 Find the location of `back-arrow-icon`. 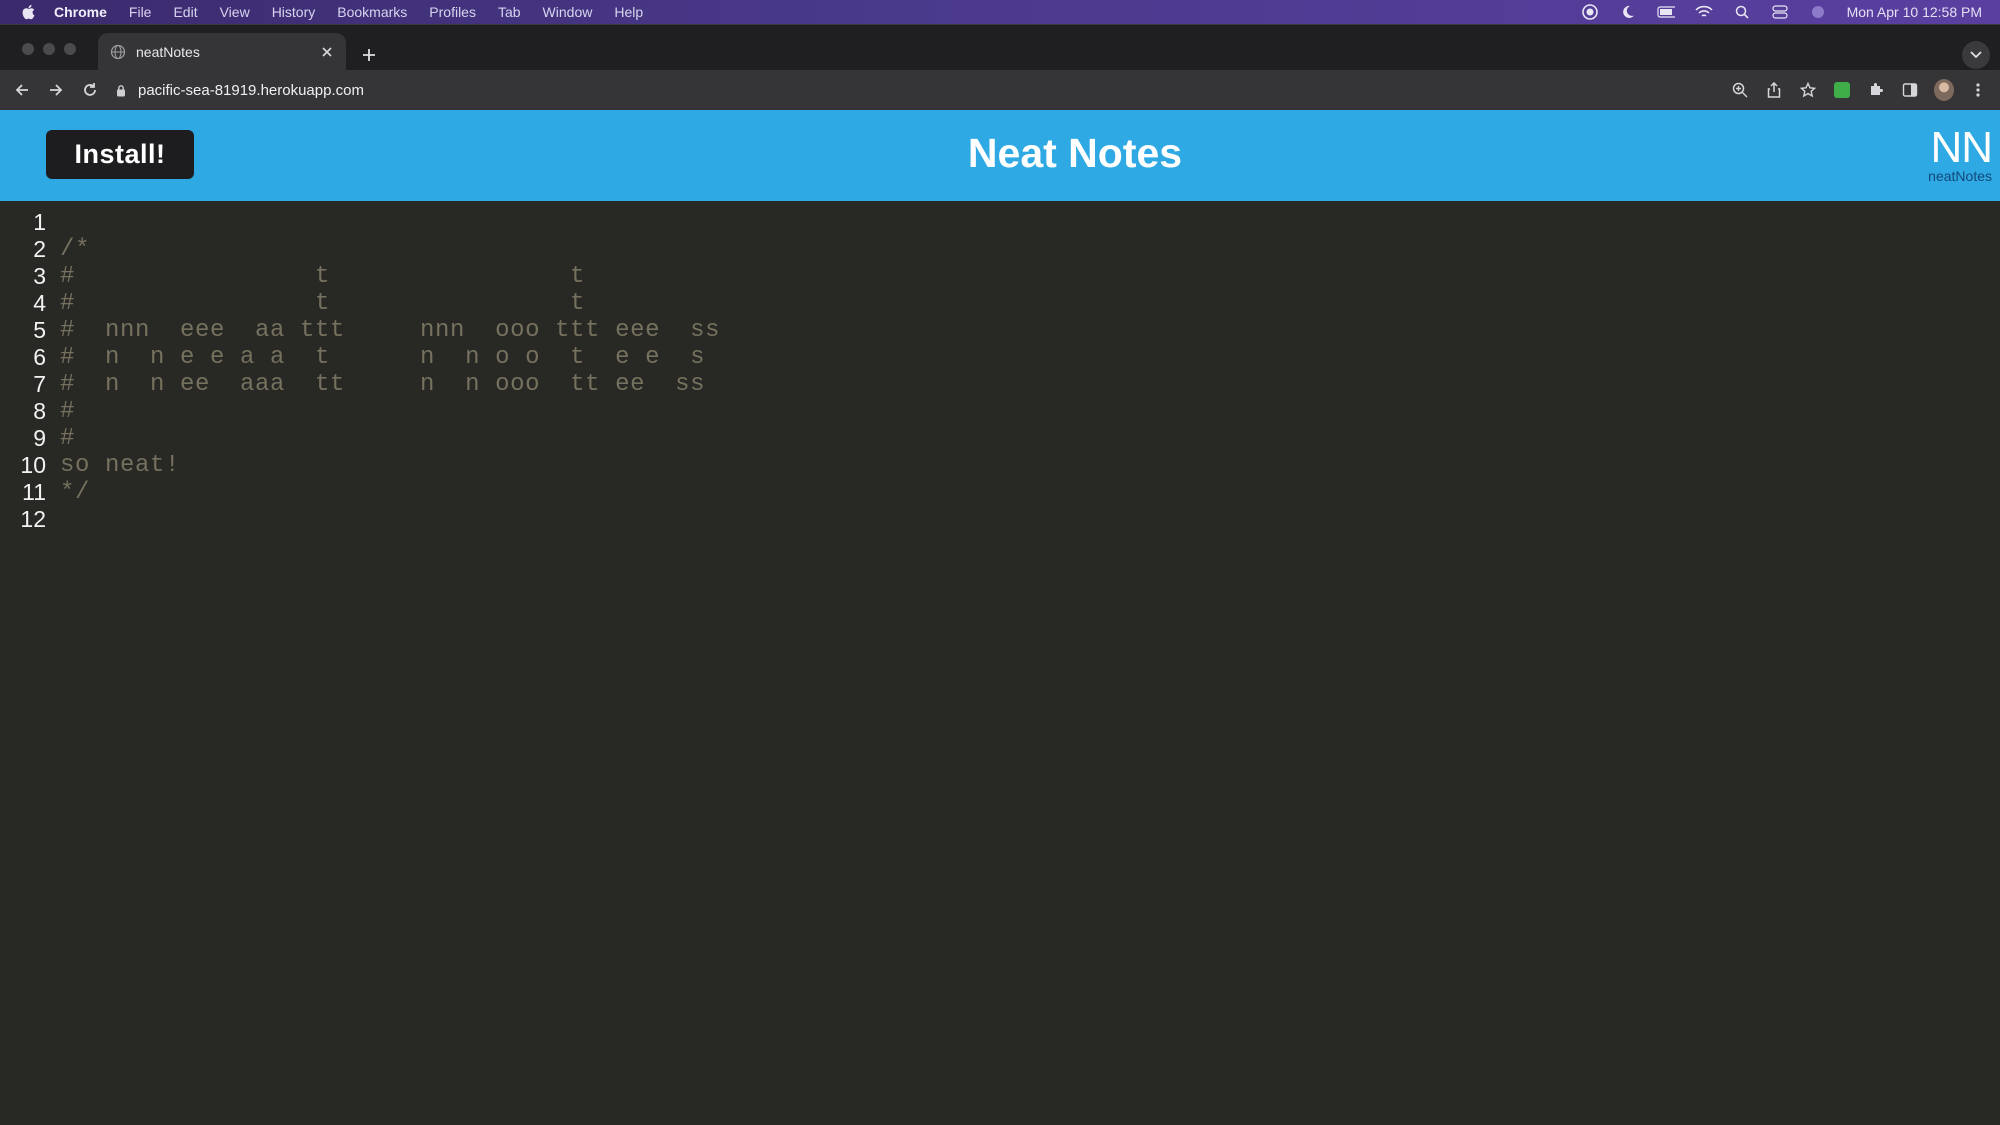

back-arrow-icon is located at coordinates (22, 90).